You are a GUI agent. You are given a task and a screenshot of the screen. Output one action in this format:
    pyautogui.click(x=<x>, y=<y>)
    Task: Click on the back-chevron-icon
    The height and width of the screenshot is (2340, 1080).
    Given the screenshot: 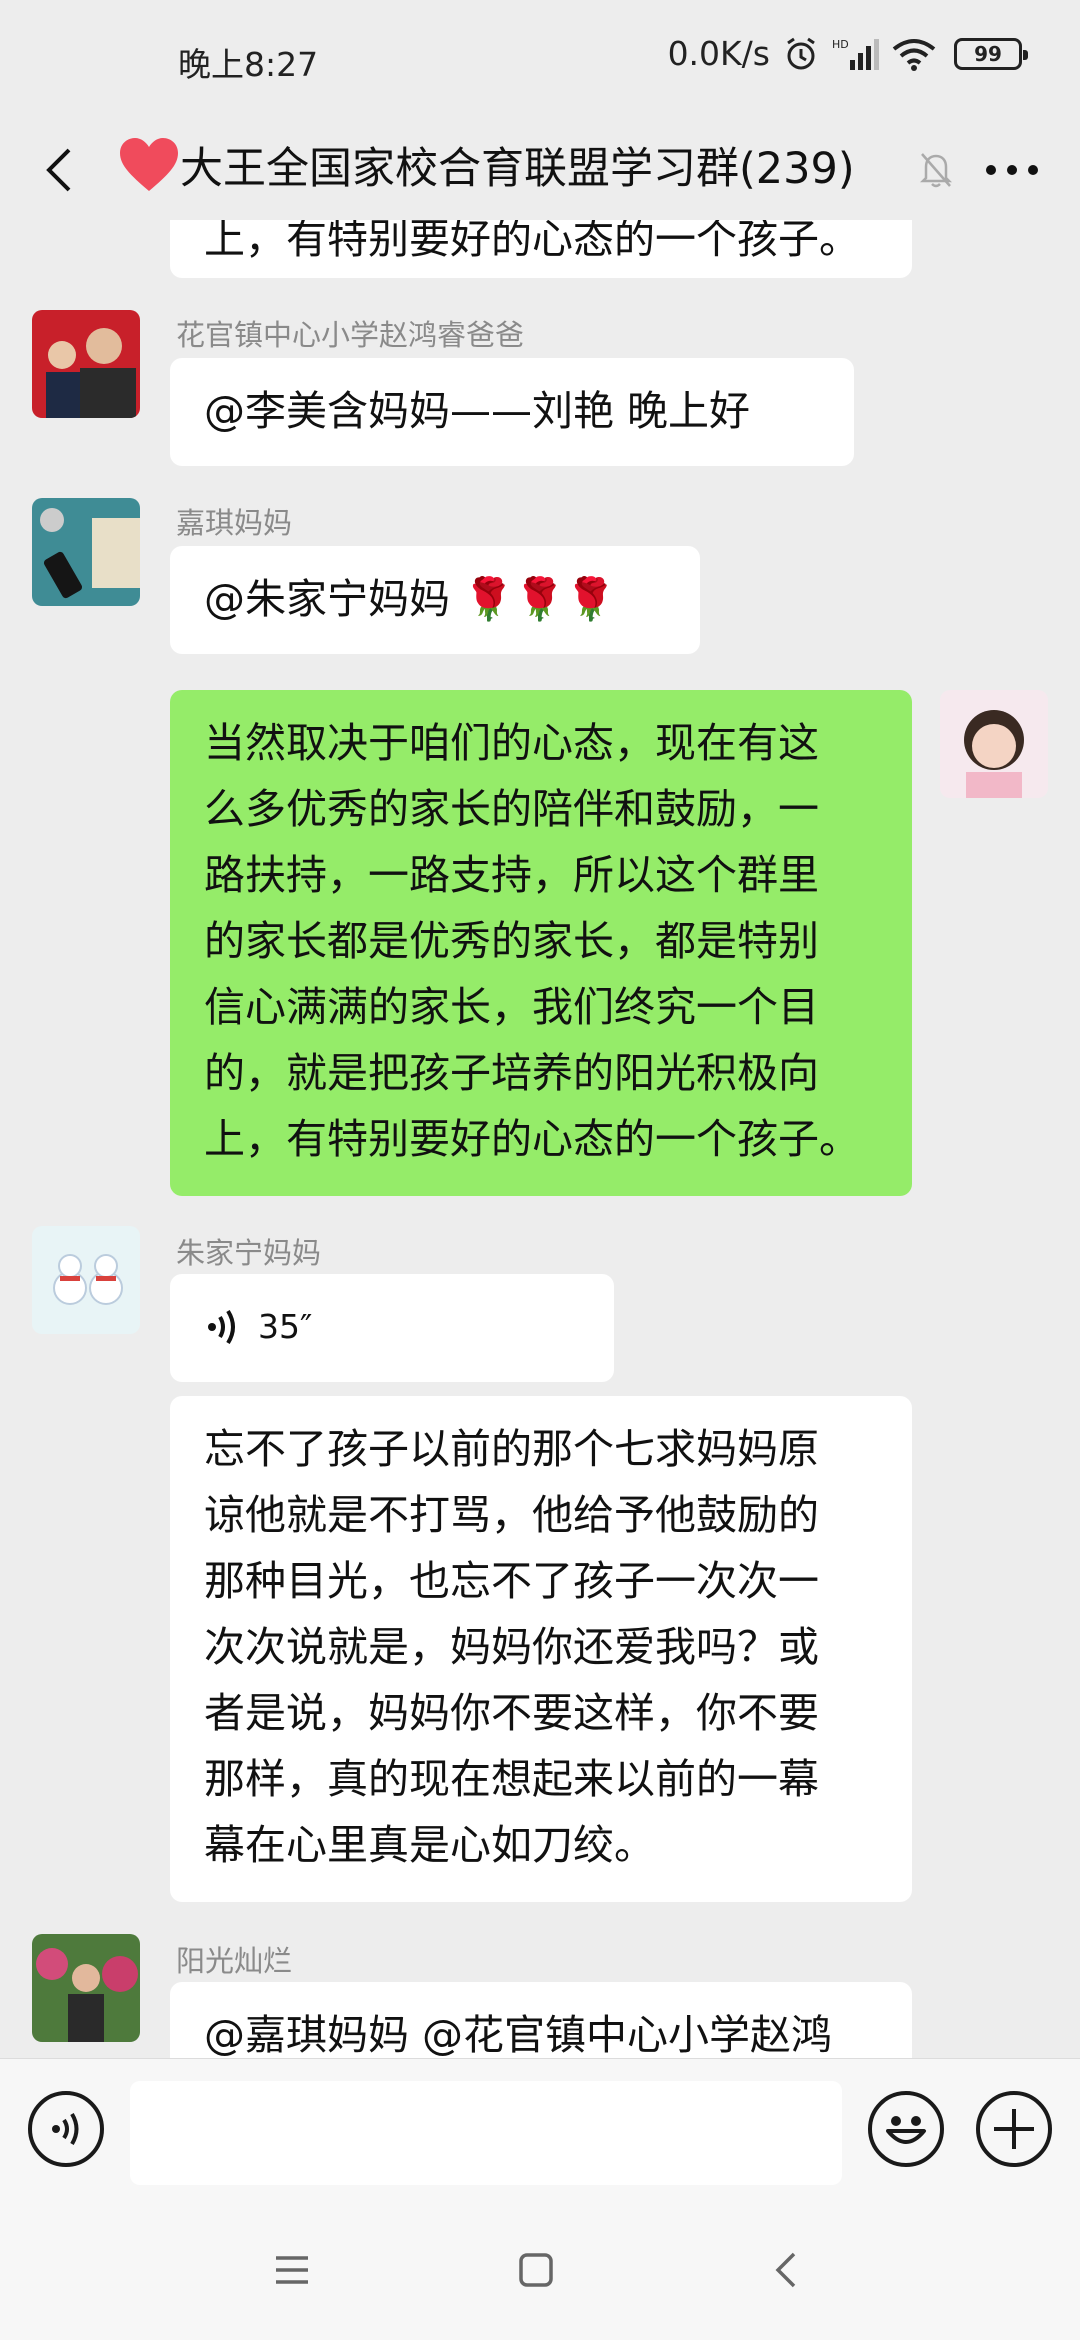 What is the action you would take?
    pyautogui.click(x=58, y=170)
    